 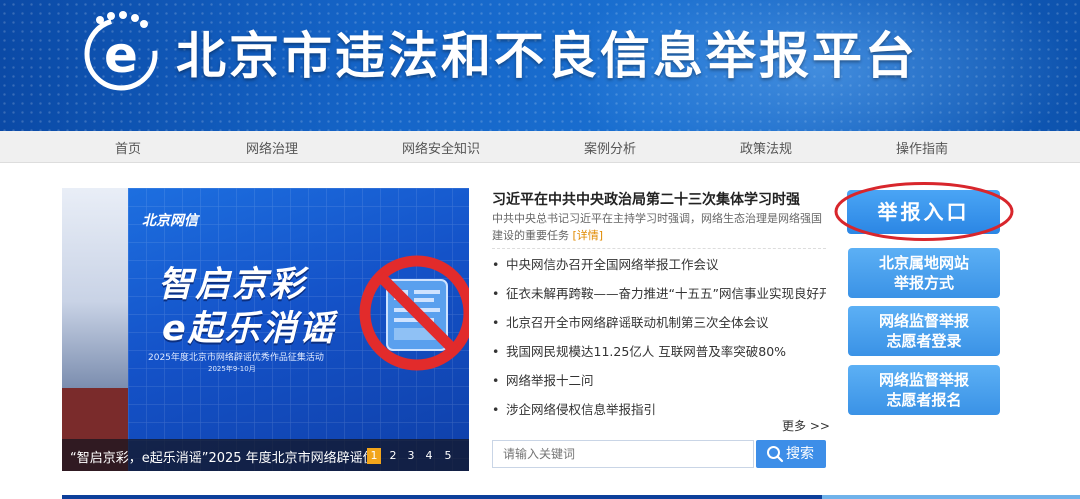 What do you see at coordinates (588, 235) in the screenshot?
I see `detail-link: [详情]` at bounding box center [588, 235].